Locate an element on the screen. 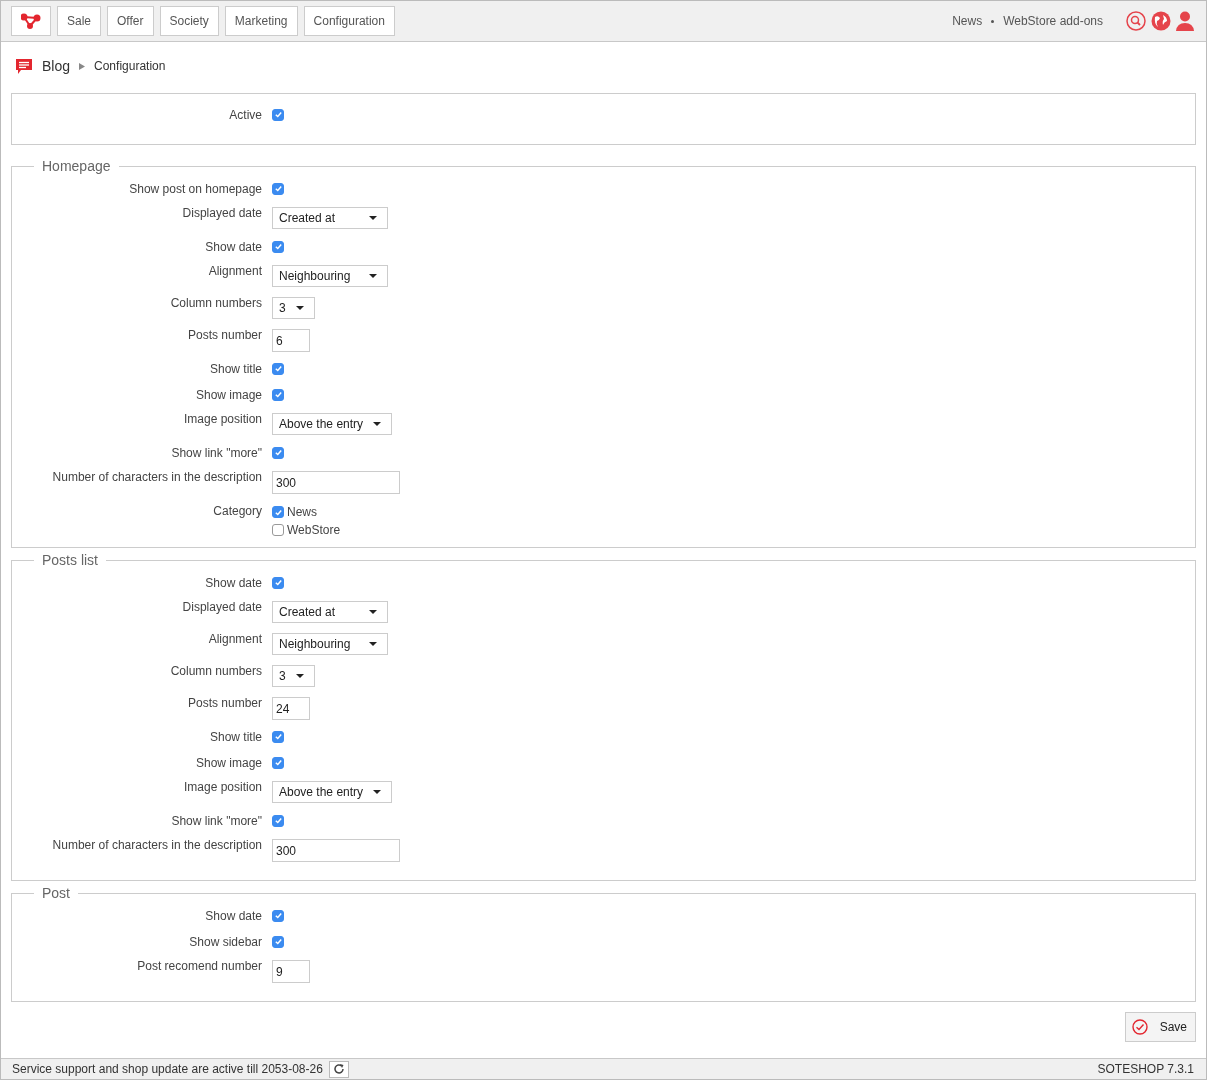  check-circle-icon is located at coordinates (1139, 1027).